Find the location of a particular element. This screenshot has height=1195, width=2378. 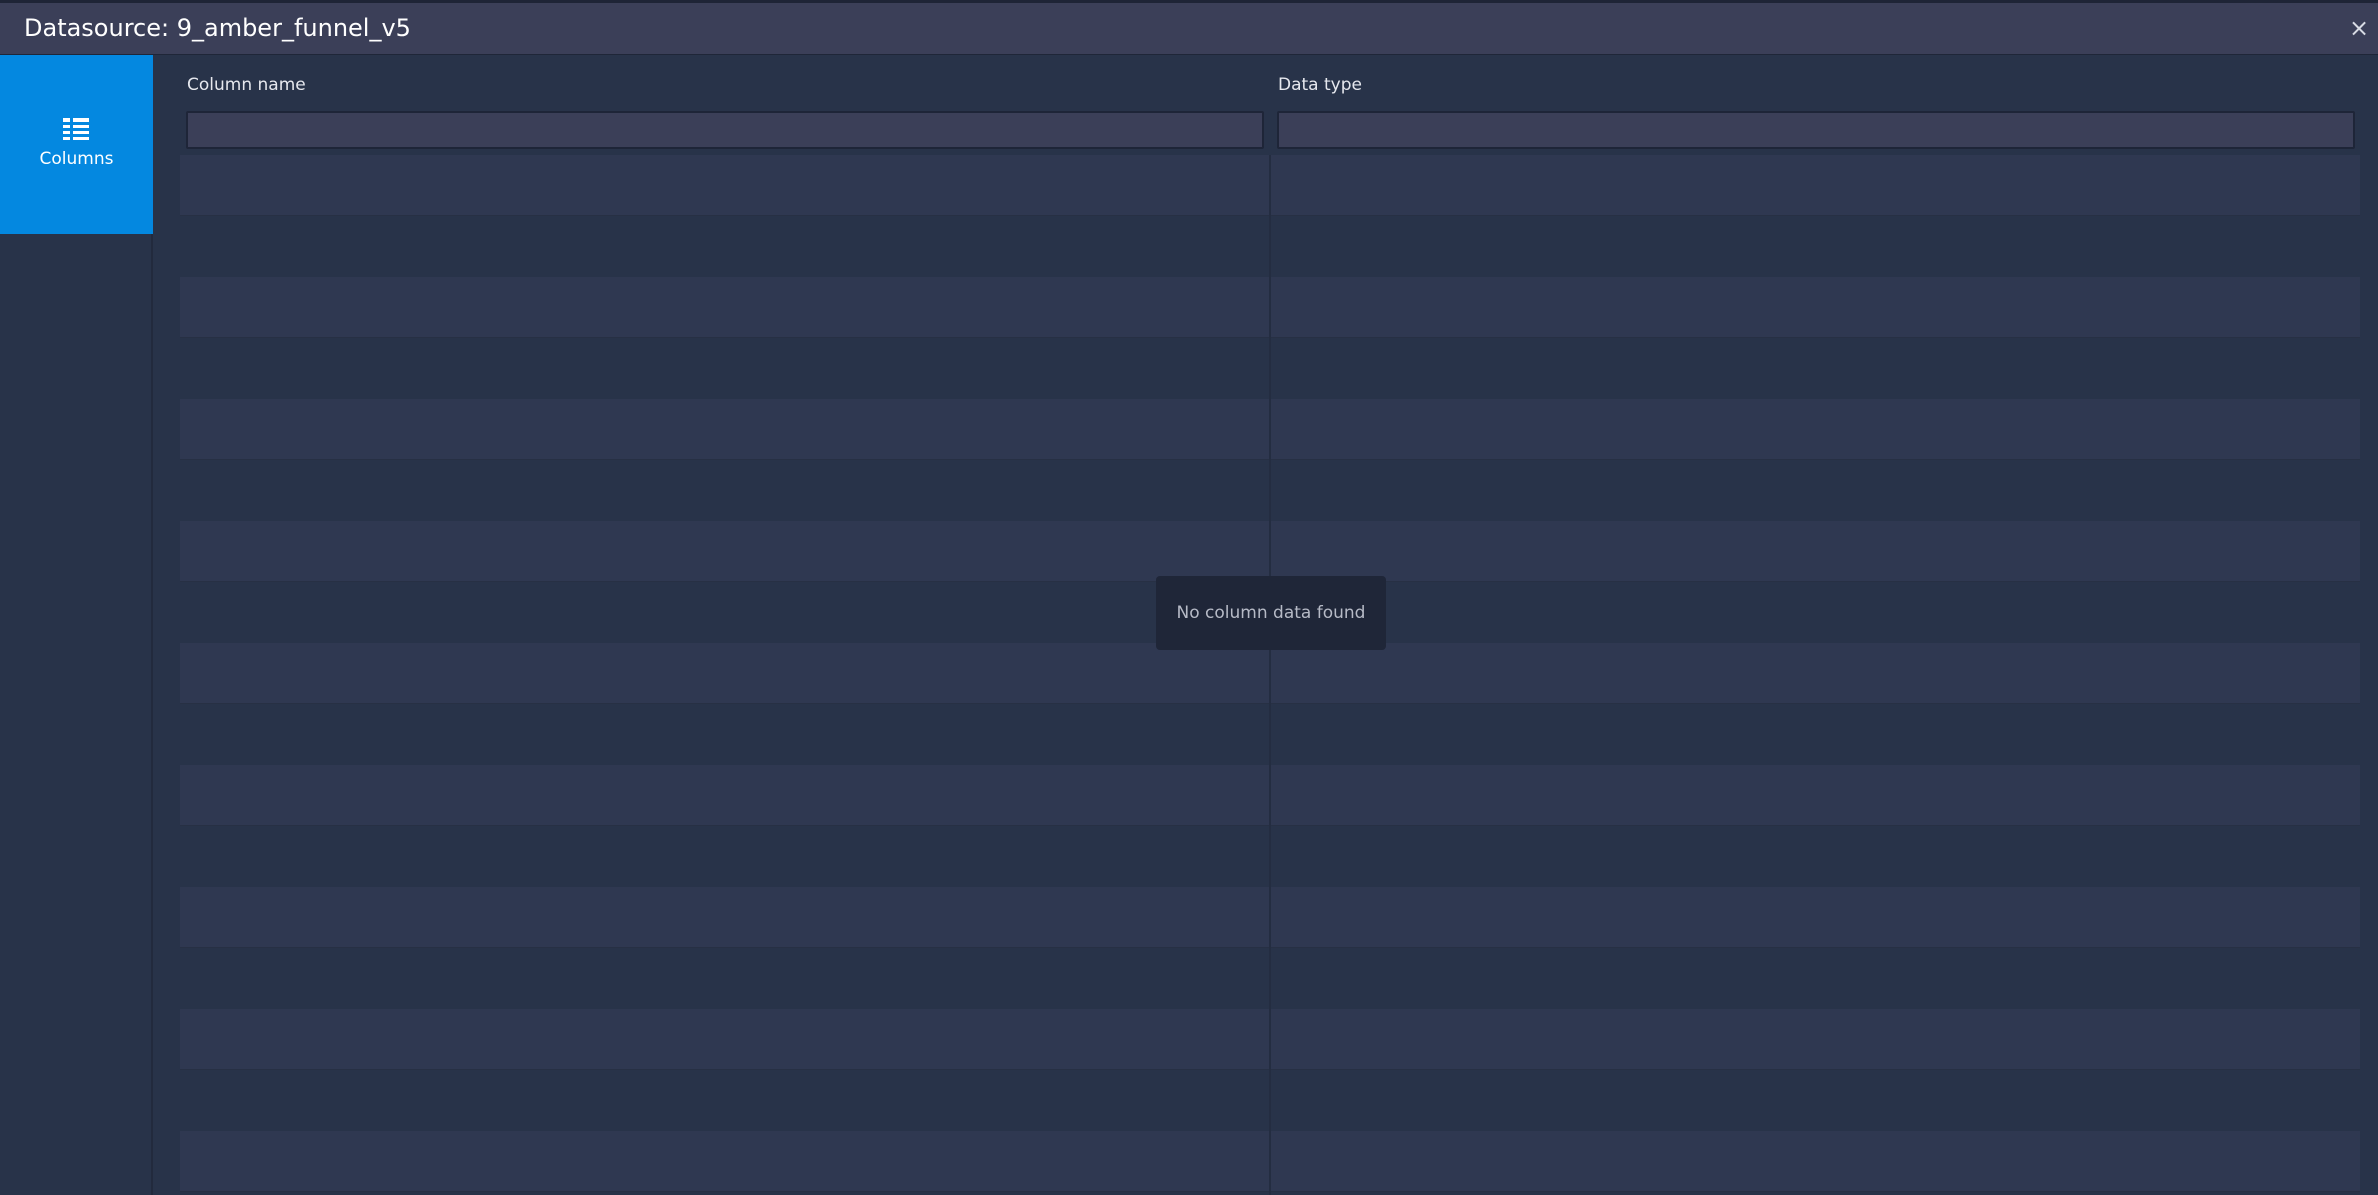

close-icon: × is located at coordinates (2359, 28).